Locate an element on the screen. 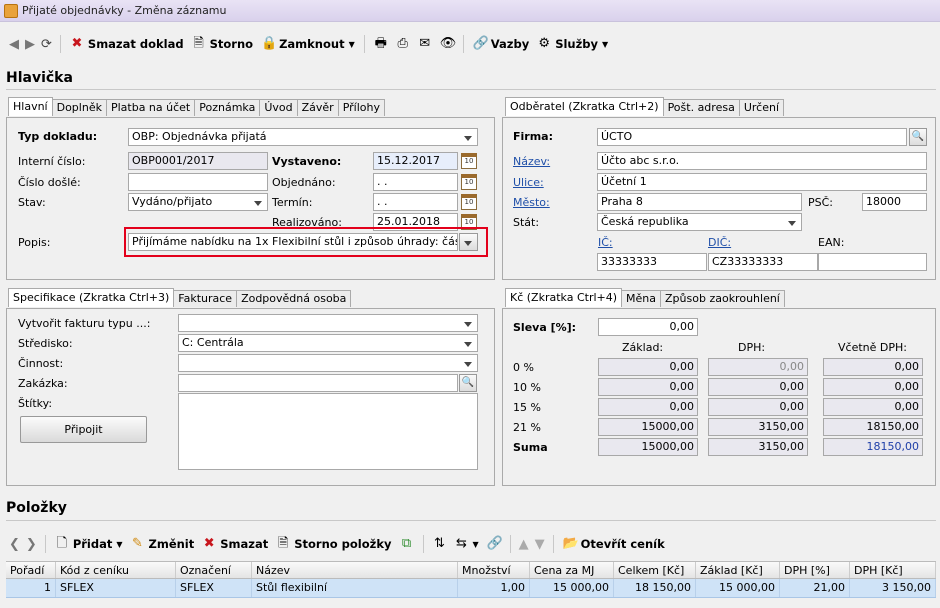 The image size is (940, 608). pencil-icon: ✎ is located at coordinates (137, 543).